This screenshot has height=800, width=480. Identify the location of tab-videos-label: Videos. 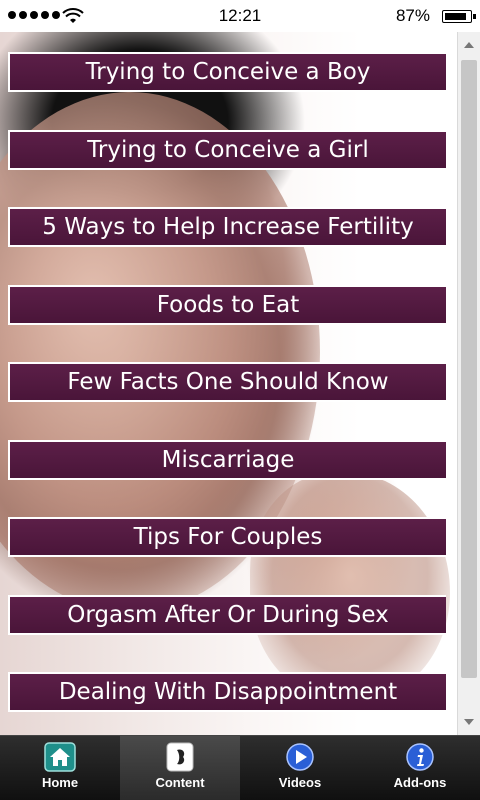
(300, 782).